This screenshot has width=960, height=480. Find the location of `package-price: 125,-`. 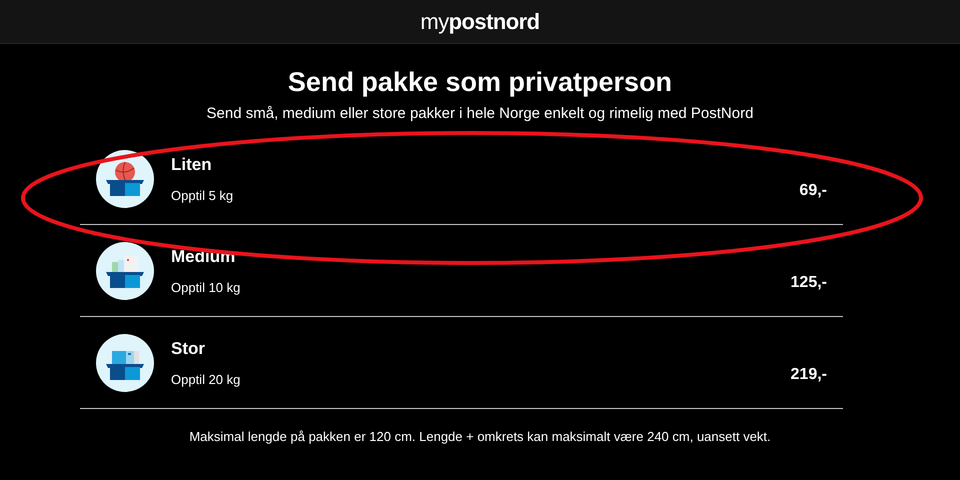

package-price: 125,- is located at coordinates (808, 282).